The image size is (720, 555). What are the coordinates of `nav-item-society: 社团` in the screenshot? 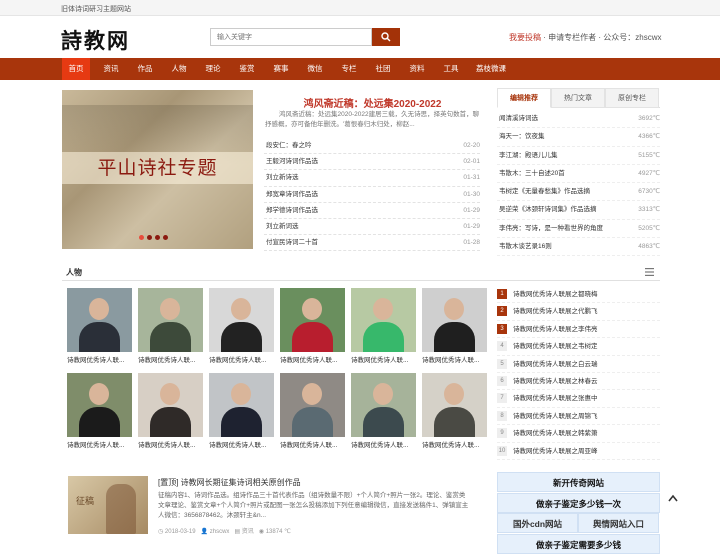 It's located at (383, 69).